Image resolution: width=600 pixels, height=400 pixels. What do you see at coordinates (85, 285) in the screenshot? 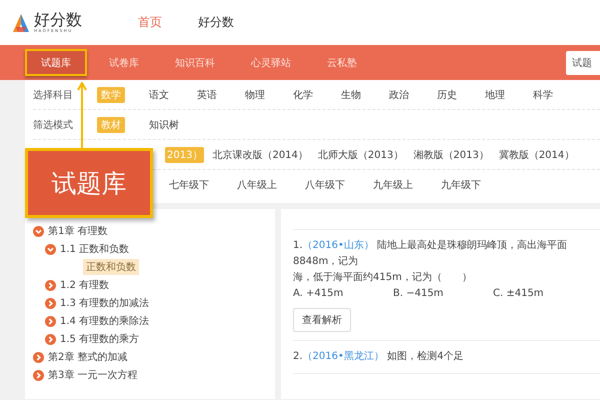
I see `tree-item: 1.2 有理数` at bounding box center [85, 285].